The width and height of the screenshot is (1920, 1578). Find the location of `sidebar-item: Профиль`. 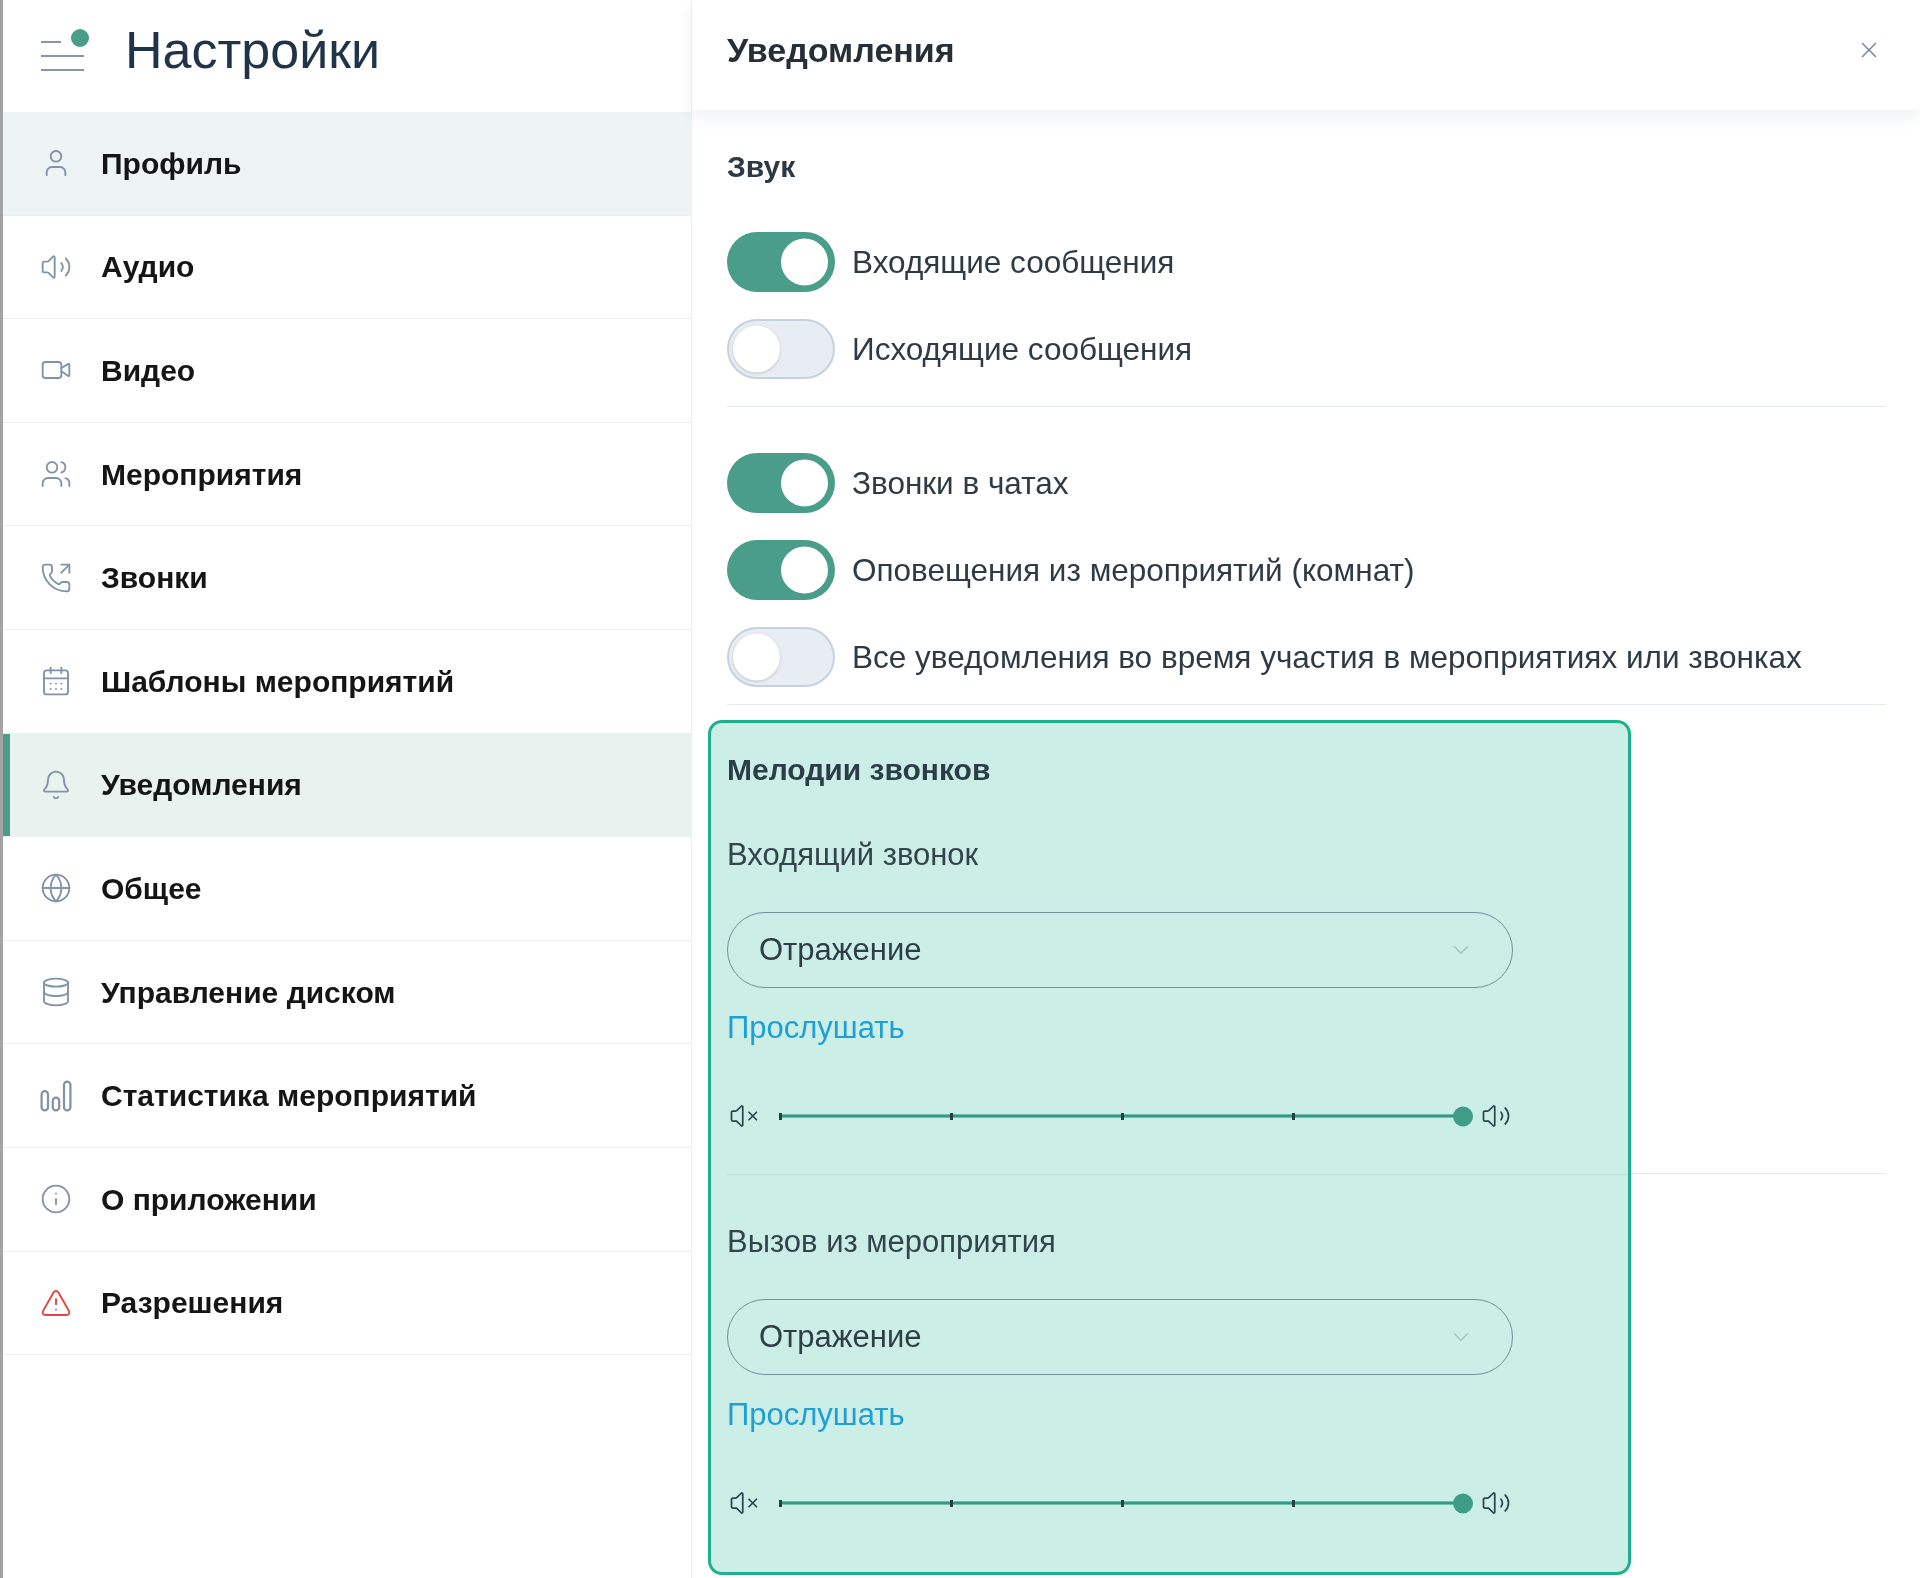

sidebar-item: Профиль is located at coordinates (347, 164).